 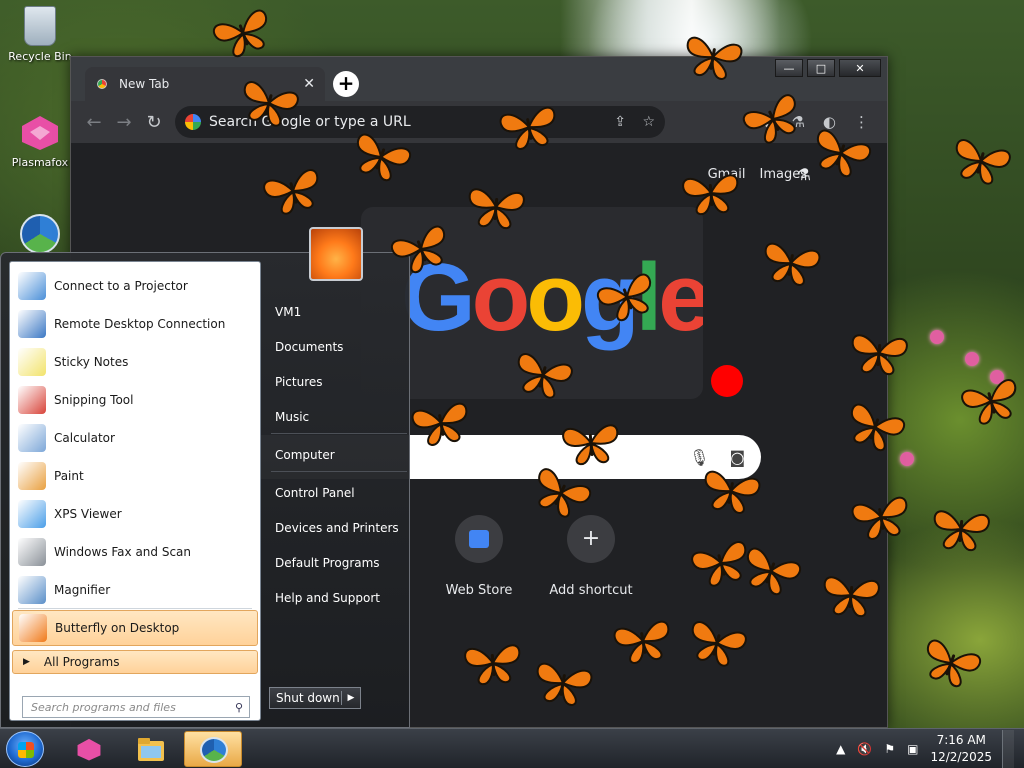 I want to click on show-hidden-icons: ▲, so click(x=840, y=749).